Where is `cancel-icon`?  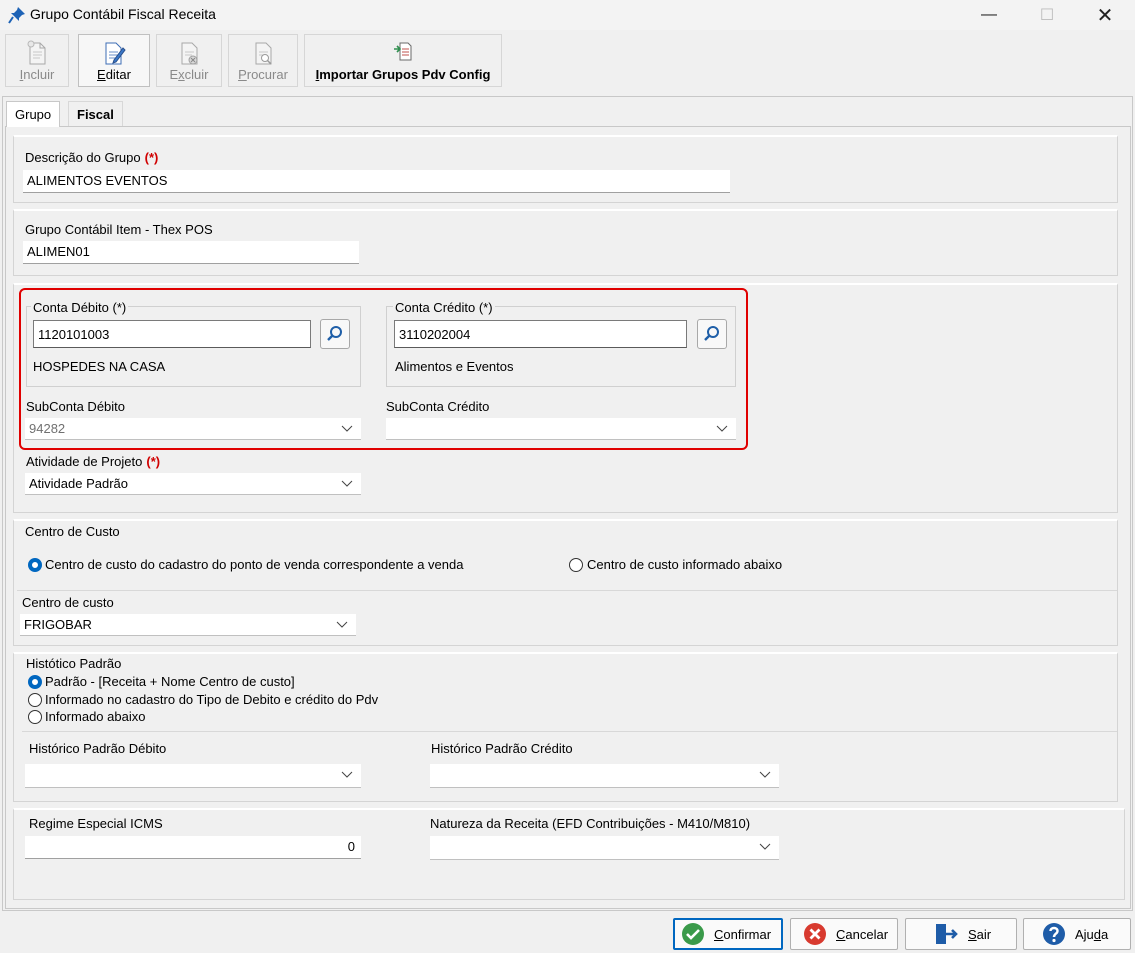
cancel-icon is located at coordinates (815, 934).